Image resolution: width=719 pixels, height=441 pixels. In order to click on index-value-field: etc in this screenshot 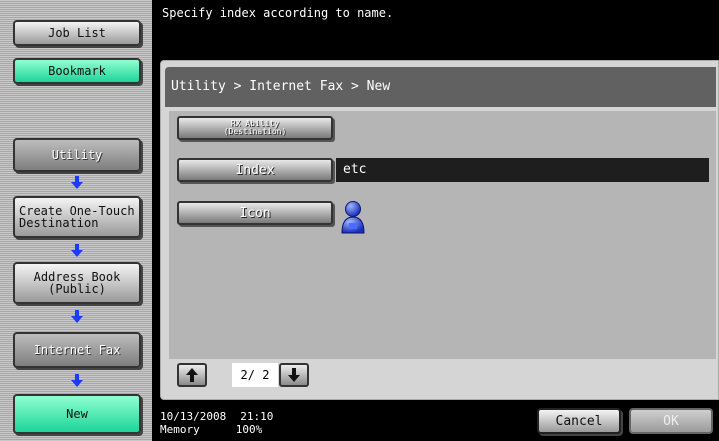, I will do `click(522, 170)`.